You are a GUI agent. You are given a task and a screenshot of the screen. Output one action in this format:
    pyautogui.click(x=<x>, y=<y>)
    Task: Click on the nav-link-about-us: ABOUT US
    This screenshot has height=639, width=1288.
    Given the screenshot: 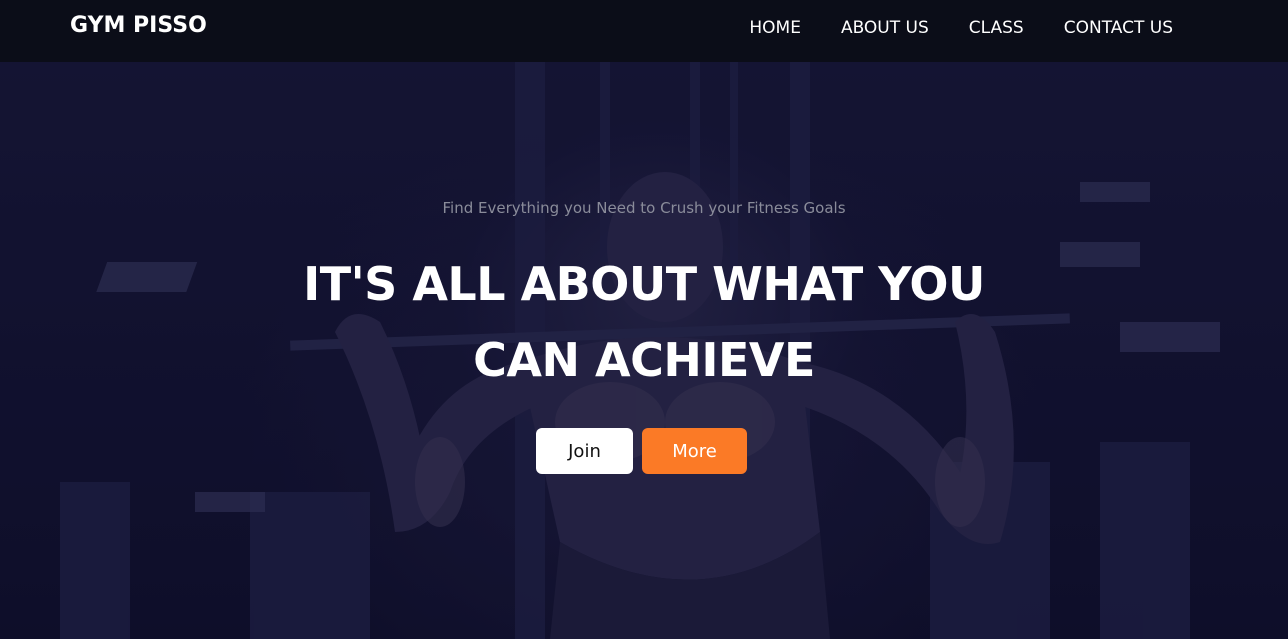 What is the action you would take?
    pyautogui.click(x=885, y=28)
    